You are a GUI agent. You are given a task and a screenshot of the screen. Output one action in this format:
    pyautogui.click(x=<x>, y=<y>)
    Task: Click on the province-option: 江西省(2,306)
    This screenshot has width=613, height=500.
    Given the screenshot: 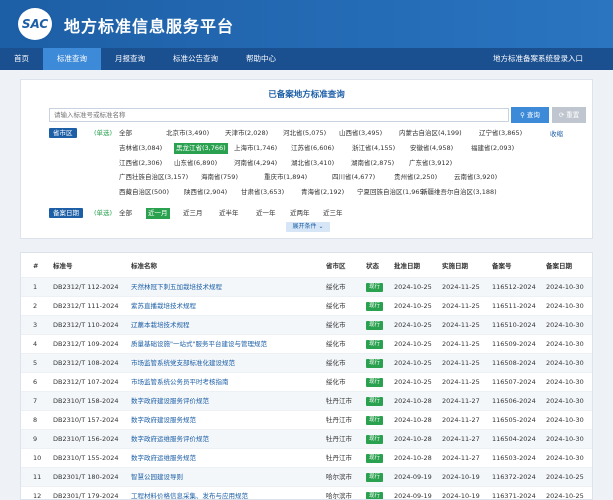 What is the action you would take?
    pyautogui.click(x=140, y=163)
    